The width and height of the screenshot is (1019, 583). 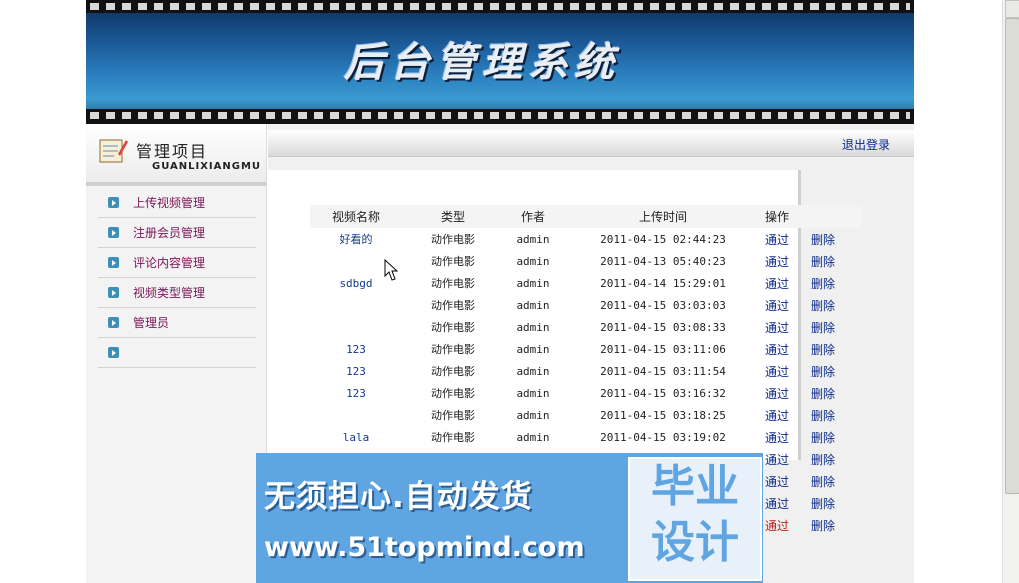 What do you see at coordinates (169, 233) in the screenshot?
I see `sidebar-item-label: 注册会员管理` at bounding box center [169, 233].